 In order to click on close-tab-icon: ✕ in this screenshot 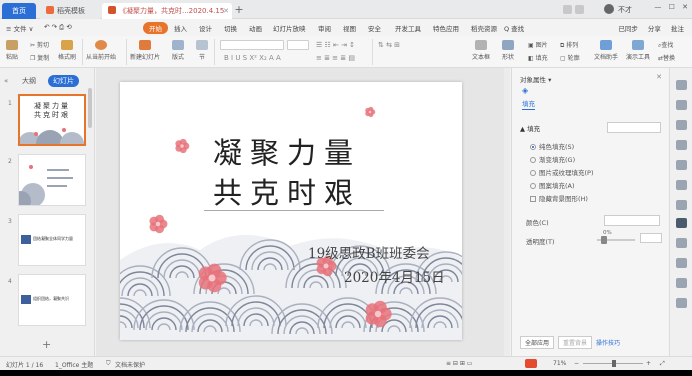, I will do `click(226, 11)`.